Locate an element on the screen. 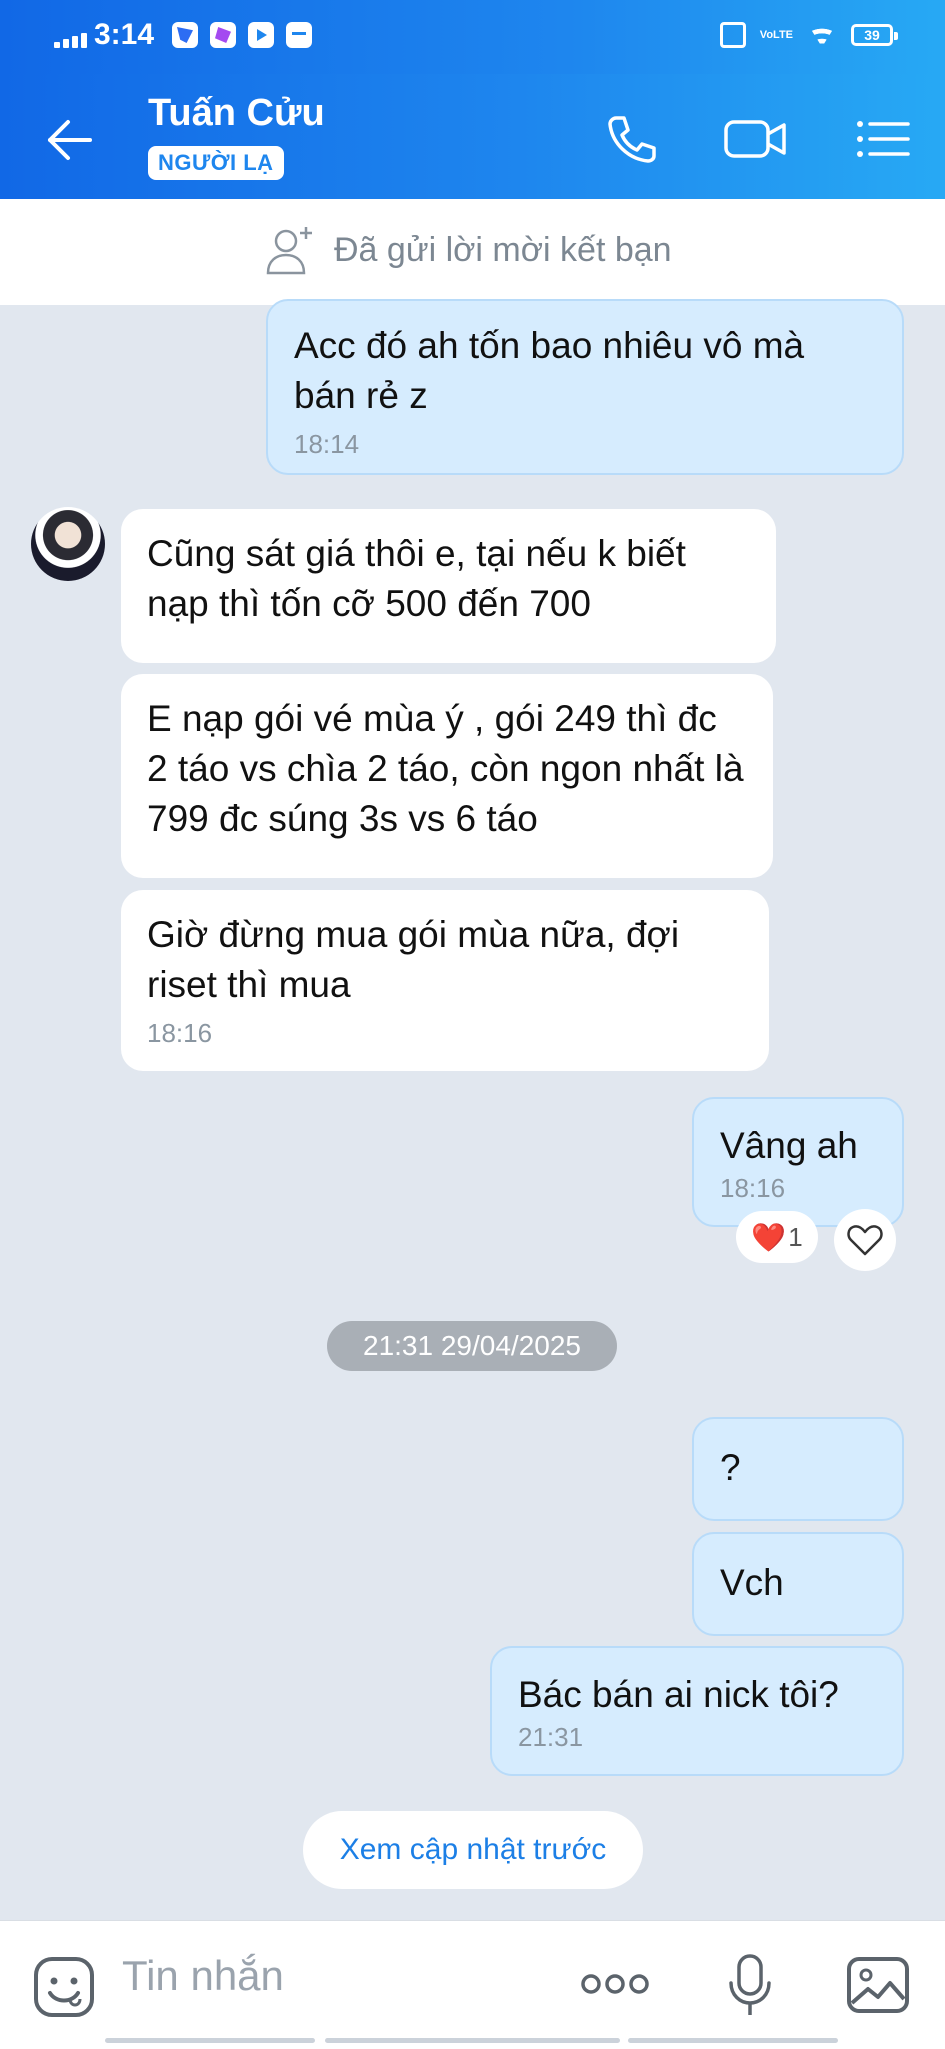  sticker-button is located at coordinates (64, 1989).